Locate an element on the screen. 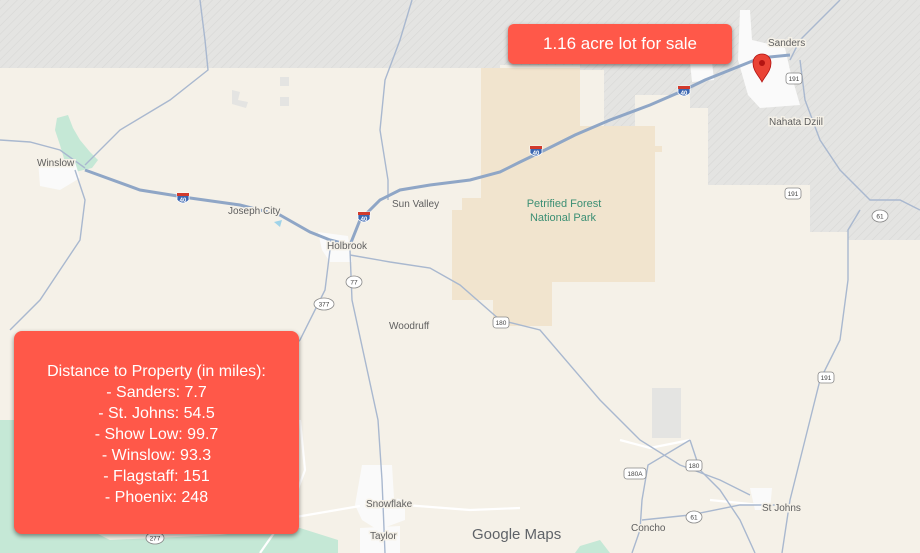  place-label-holbrook: Holbrook is located at coordinates (347, 246).